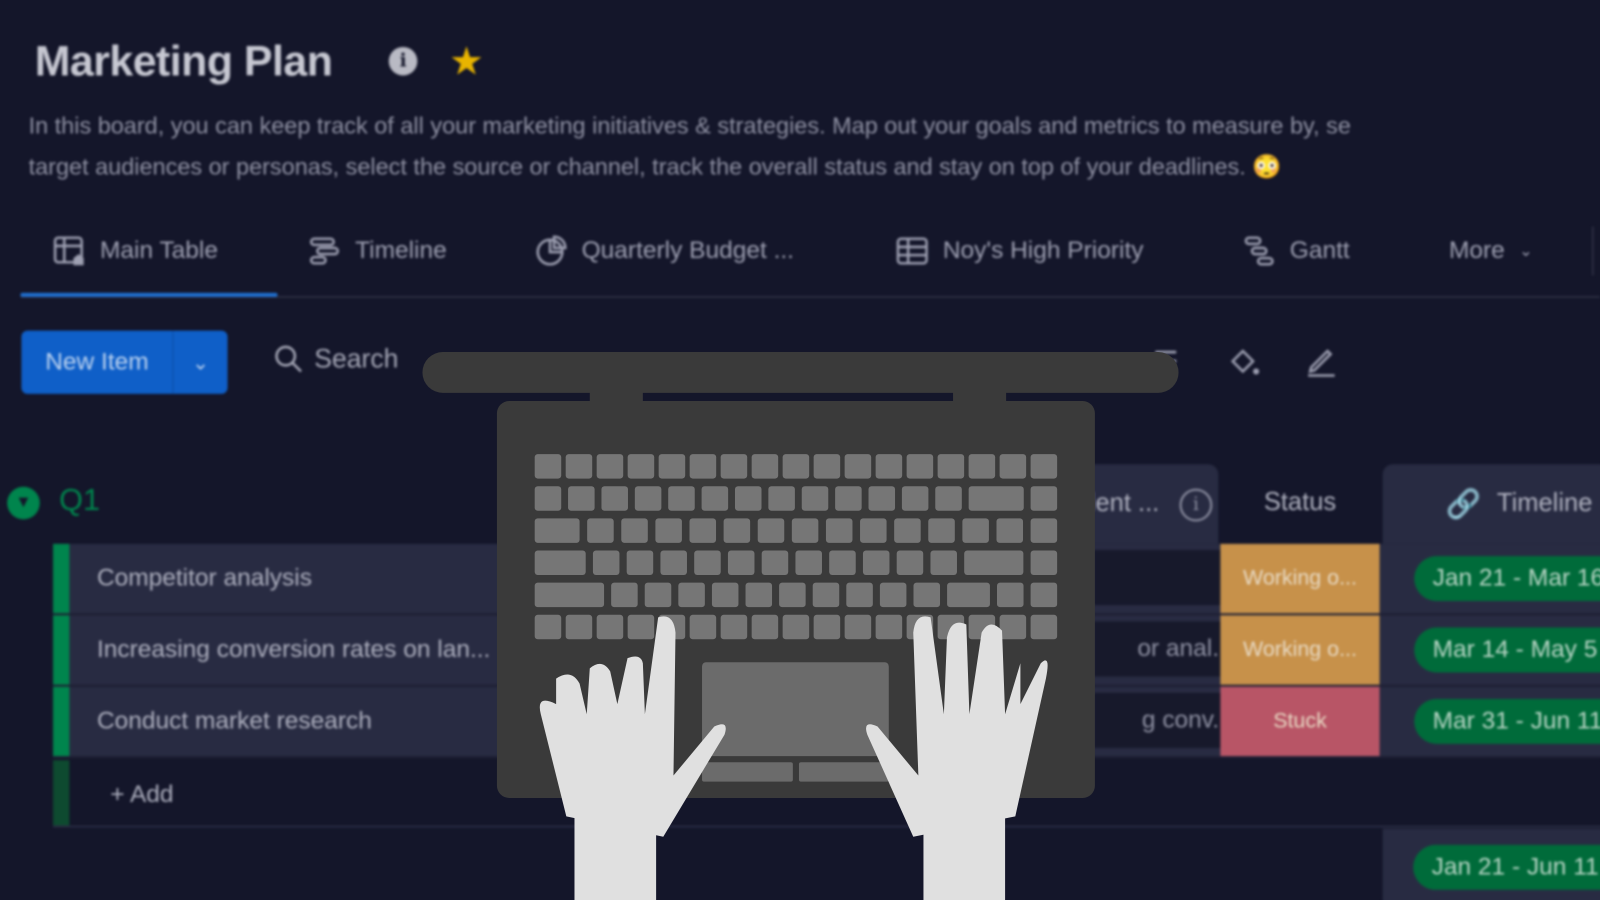  What do you see at coordinates (843, 772) in the screenshot?
I see `trackpad-right-button` at bounding box center [843, 772].